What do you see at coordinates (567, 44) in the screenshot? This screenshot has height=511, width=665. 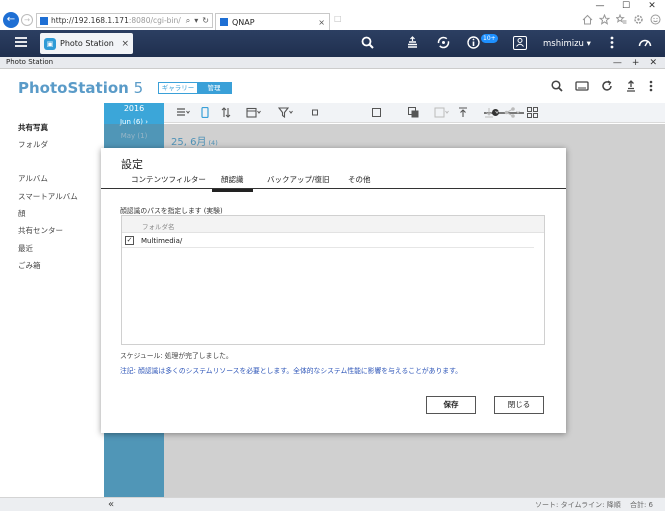 I see `user-menu: mshimizu ▾` at bounding box center [567, 44].